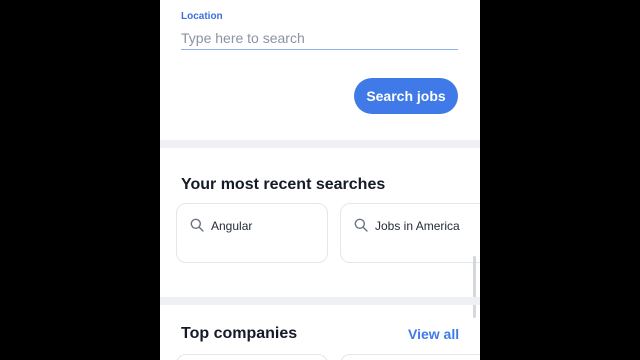 The height and width of the screenshot is (360, 640). I want to click on recent-searches-title: Your most recent searches, so click(283, 184).